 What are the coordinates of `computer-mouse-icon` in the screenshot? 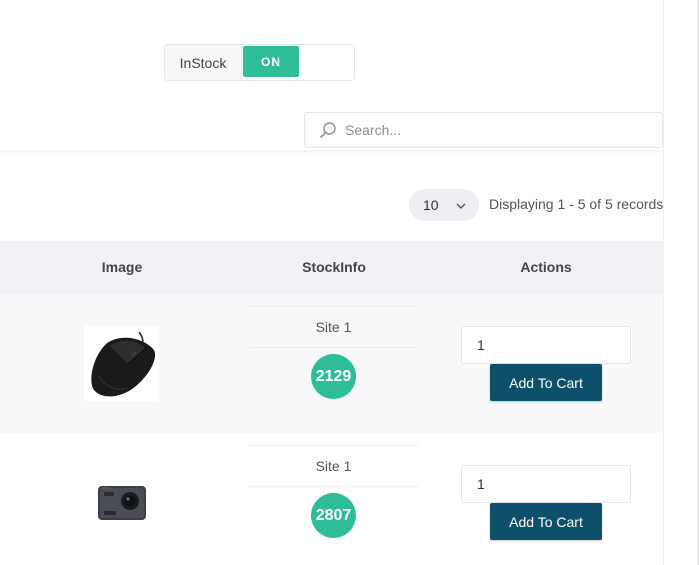 It's located at (123, 364).